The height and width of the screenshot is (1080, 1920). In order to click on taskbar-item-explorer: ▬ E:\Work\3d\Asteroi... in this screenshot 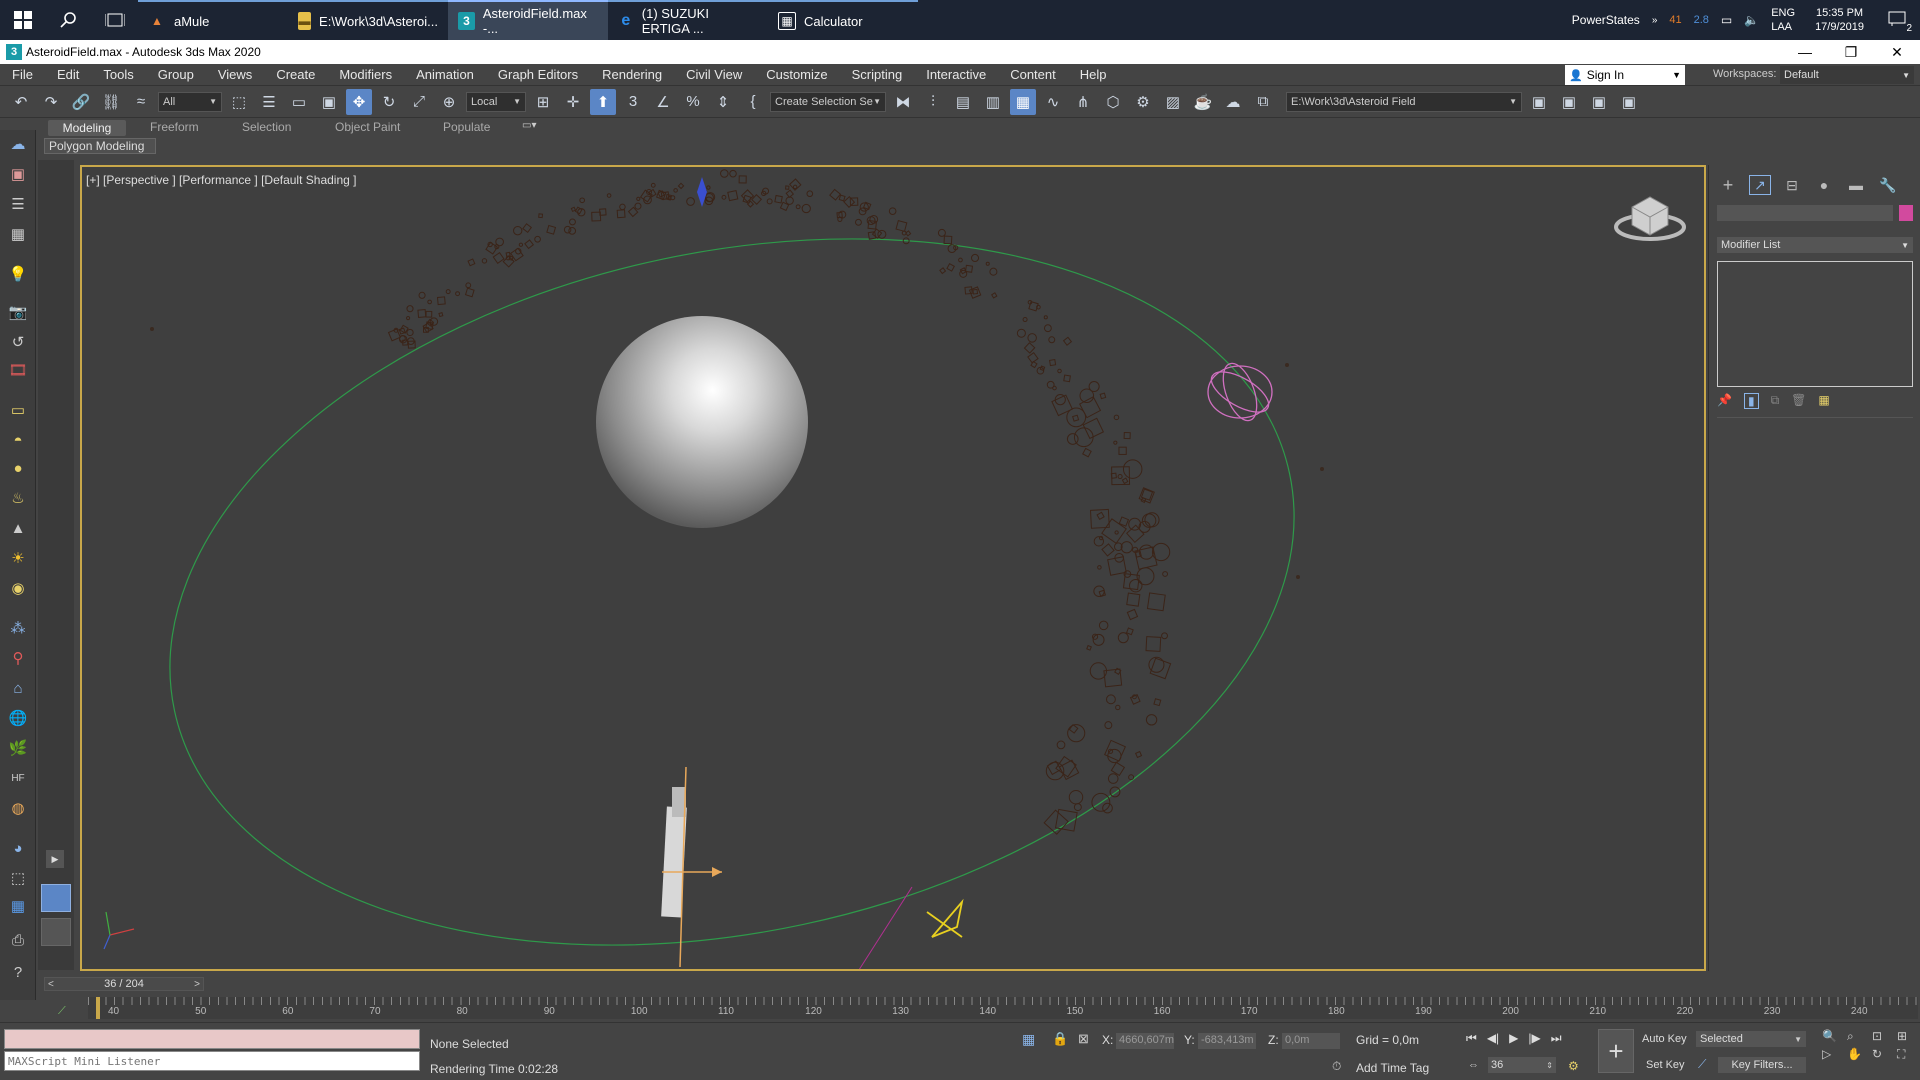, I will do `click(368, 20)`.